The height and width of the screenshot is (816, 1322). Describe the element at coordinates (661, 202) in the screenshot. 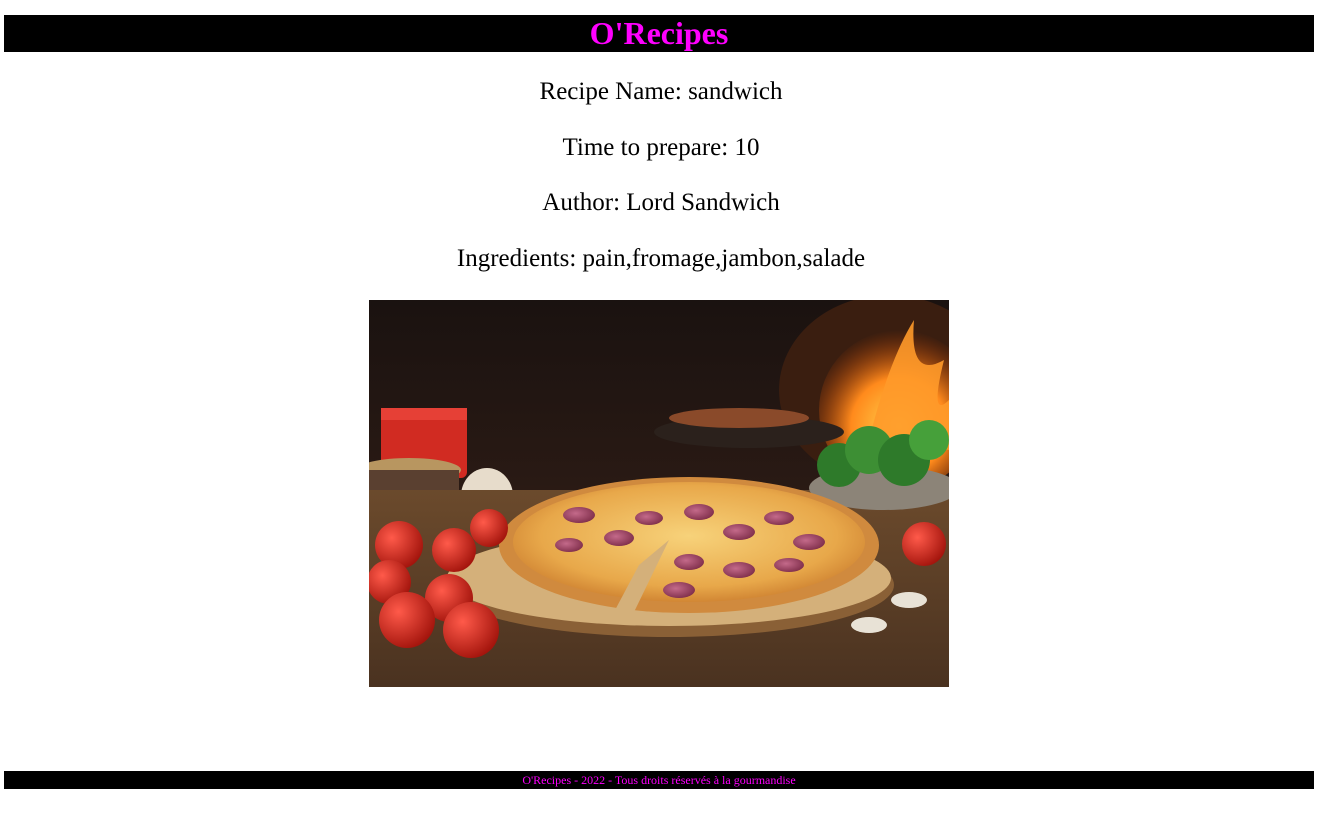

I see `recipe-author: Author: Lord Sandwich` at that location.